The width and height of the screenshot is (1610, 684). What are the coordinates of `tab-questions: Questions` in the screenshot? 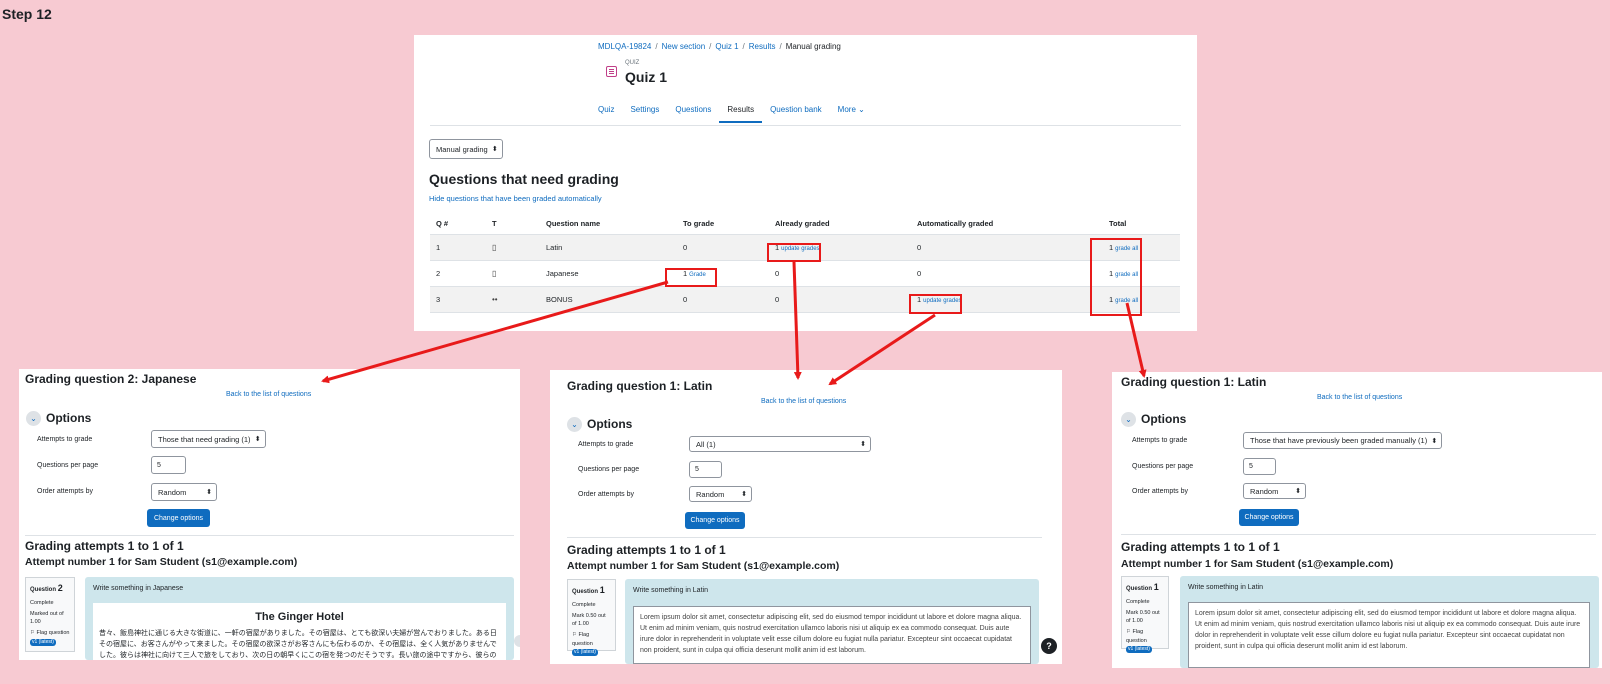 It's located at (693, 114).